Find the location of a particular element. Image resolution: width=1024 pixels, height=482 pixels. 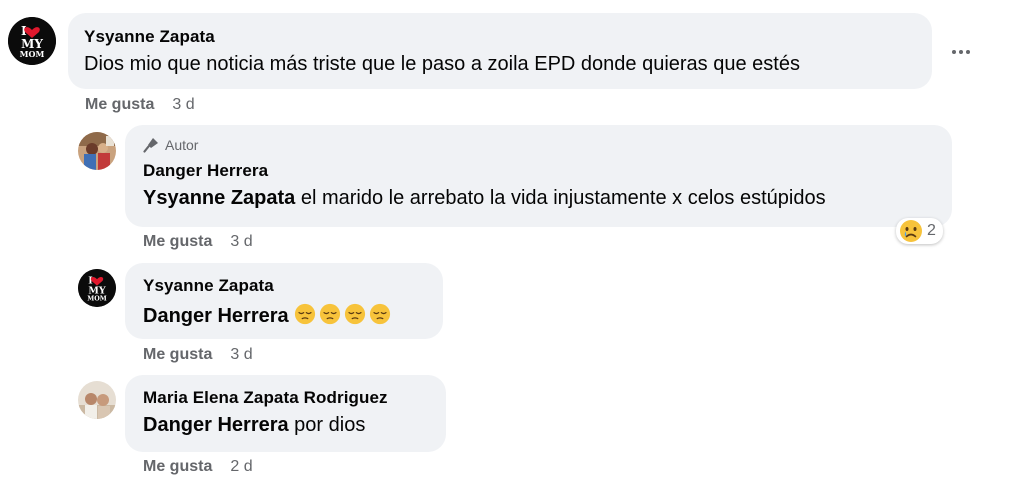

comment-text: Danger Herrera is located at coordinates (284, 315).